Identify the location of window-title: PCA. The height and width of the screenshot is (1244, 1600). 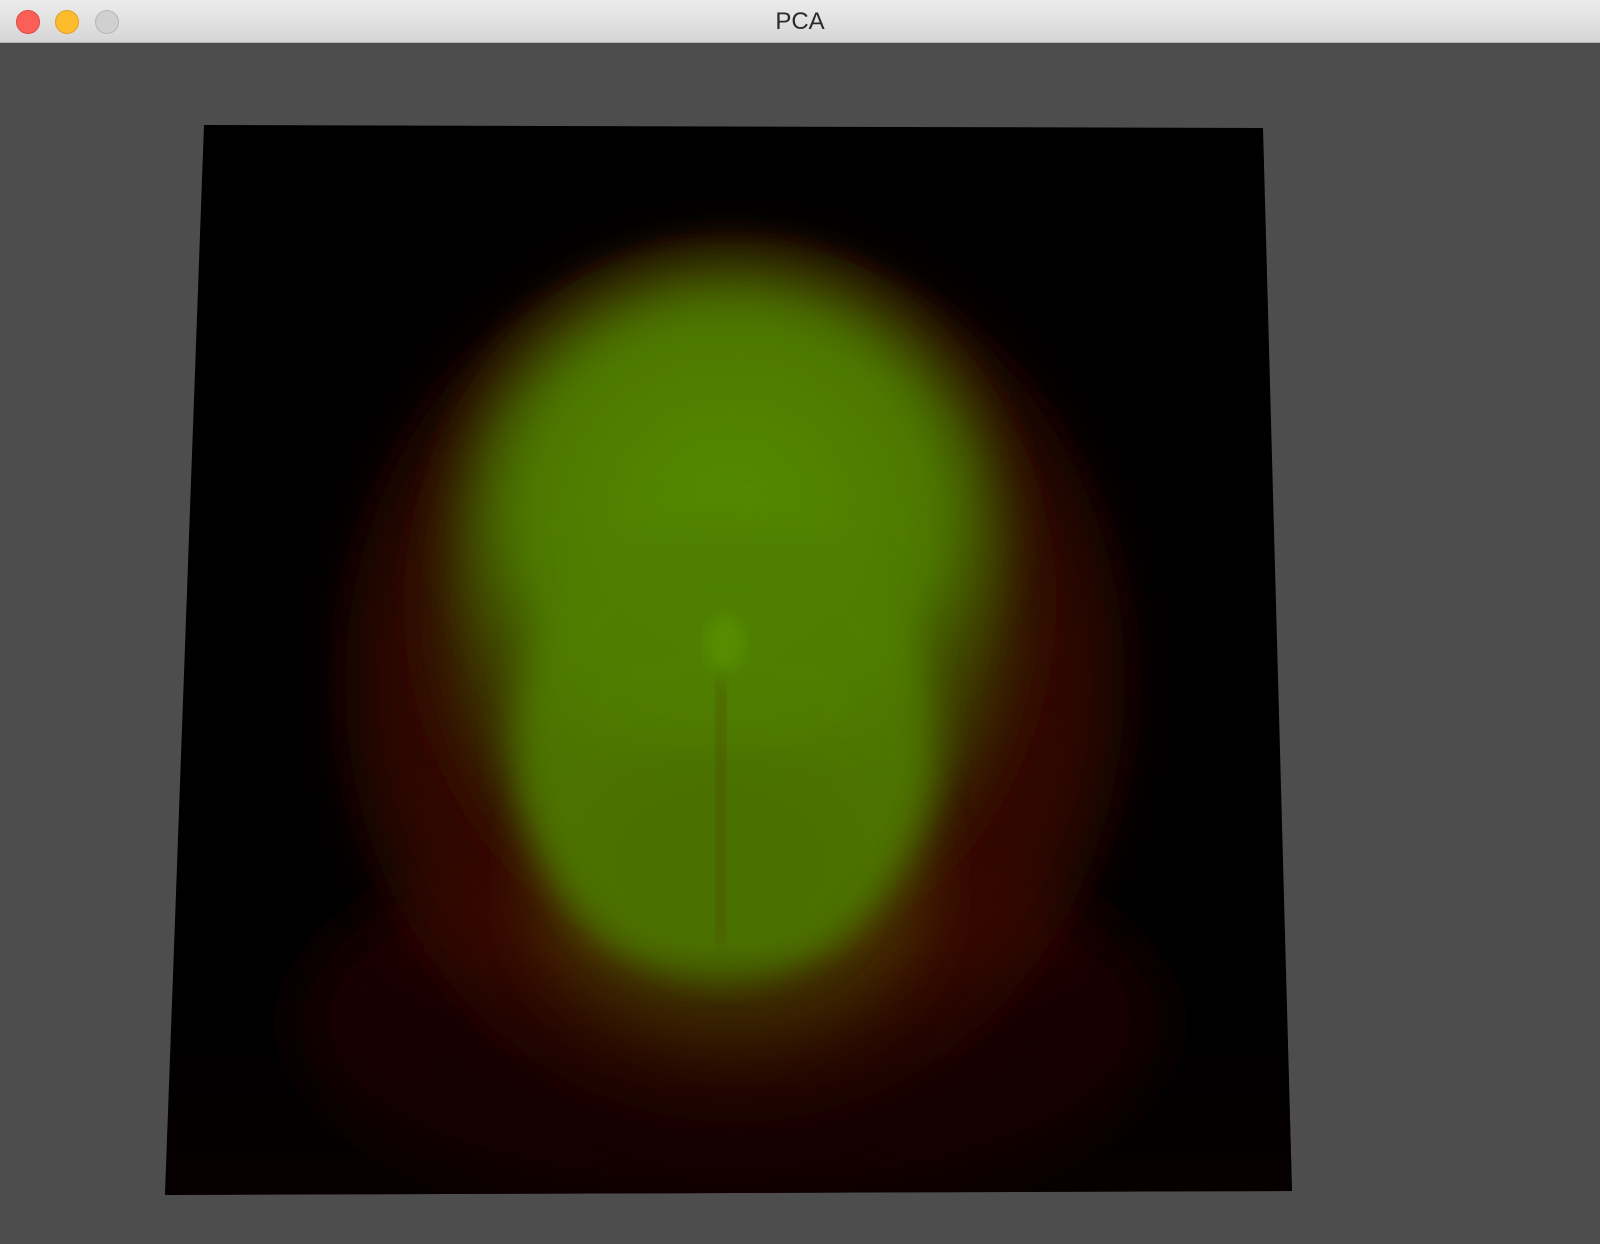
(800, 21).